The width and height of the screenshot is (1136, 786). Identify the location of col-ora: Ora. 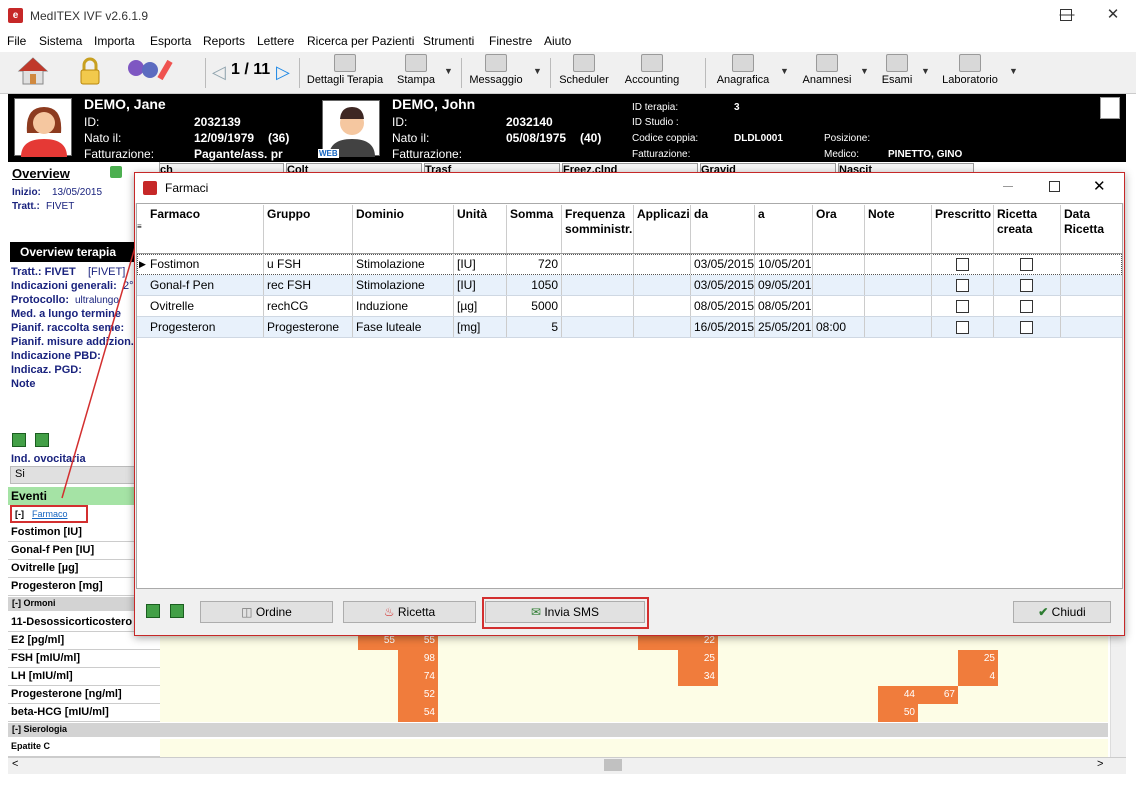
(839, 229).